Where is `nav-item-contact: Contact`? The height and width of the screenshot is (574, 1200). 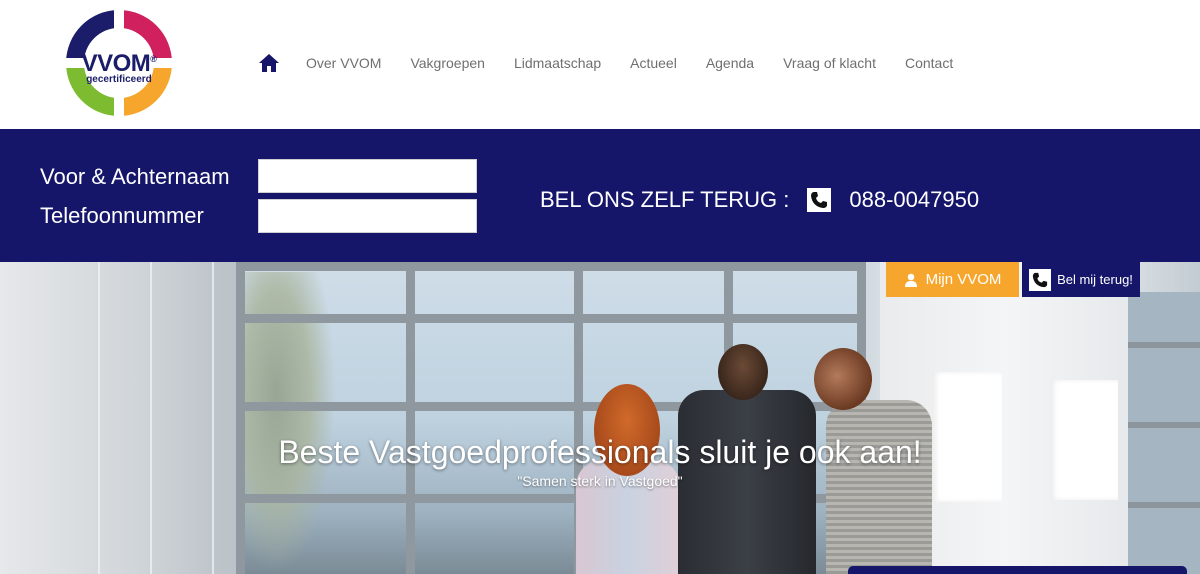
nav-item-contact: Contact is located at coordinates (929, 63).